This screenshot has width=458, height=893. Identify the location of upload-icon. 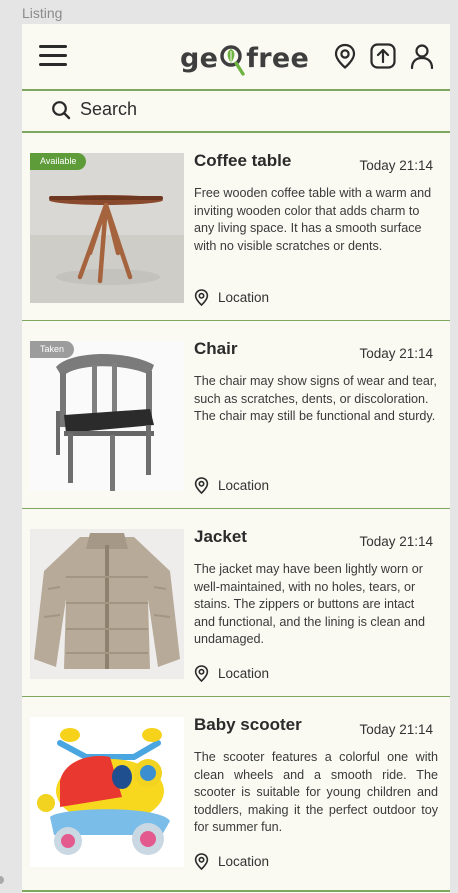
(383, 56).